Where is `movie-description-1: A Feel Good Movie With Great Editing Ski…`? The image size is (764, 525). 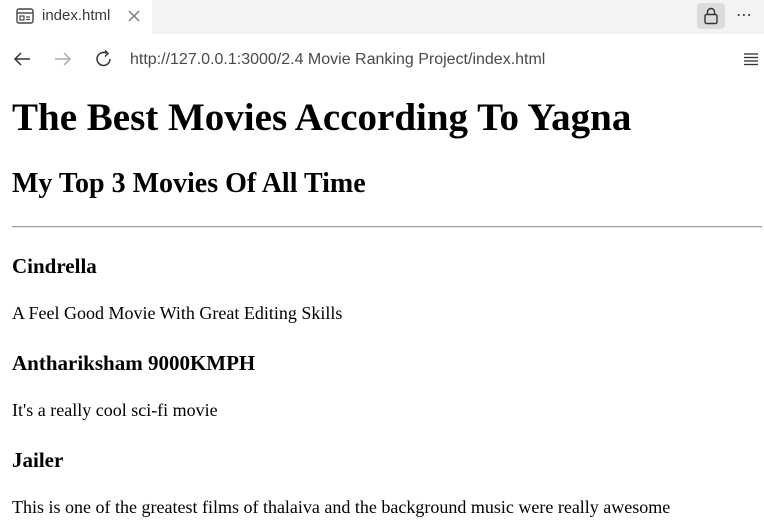 movie-description-1: A Feel Good Movie With Great Editing Ski… is located at coordinates (177, 313).